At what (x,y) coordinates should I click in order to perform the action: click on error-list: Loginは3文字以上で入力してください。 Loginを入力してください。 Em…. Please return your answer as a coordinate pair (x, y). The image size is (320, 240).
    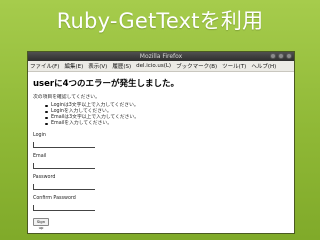
    Looking at the image, I should click on (161, 115).